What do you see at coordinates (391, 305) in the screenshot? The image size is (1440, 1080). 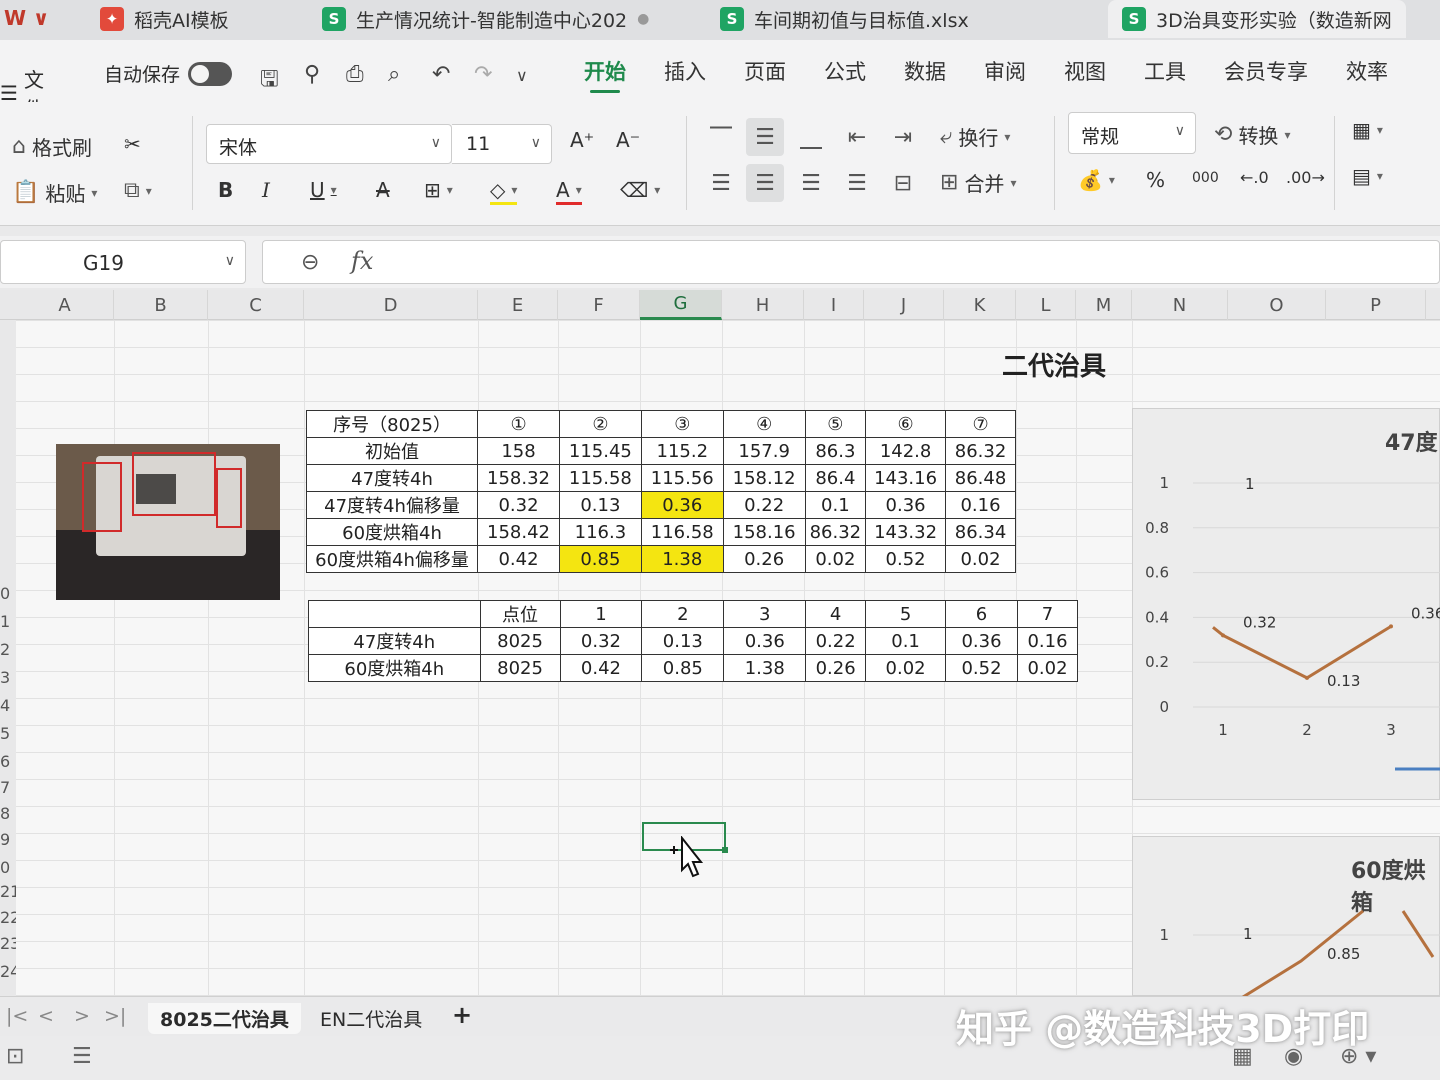 I see `column-header: D` at bounding box center [391, 305].